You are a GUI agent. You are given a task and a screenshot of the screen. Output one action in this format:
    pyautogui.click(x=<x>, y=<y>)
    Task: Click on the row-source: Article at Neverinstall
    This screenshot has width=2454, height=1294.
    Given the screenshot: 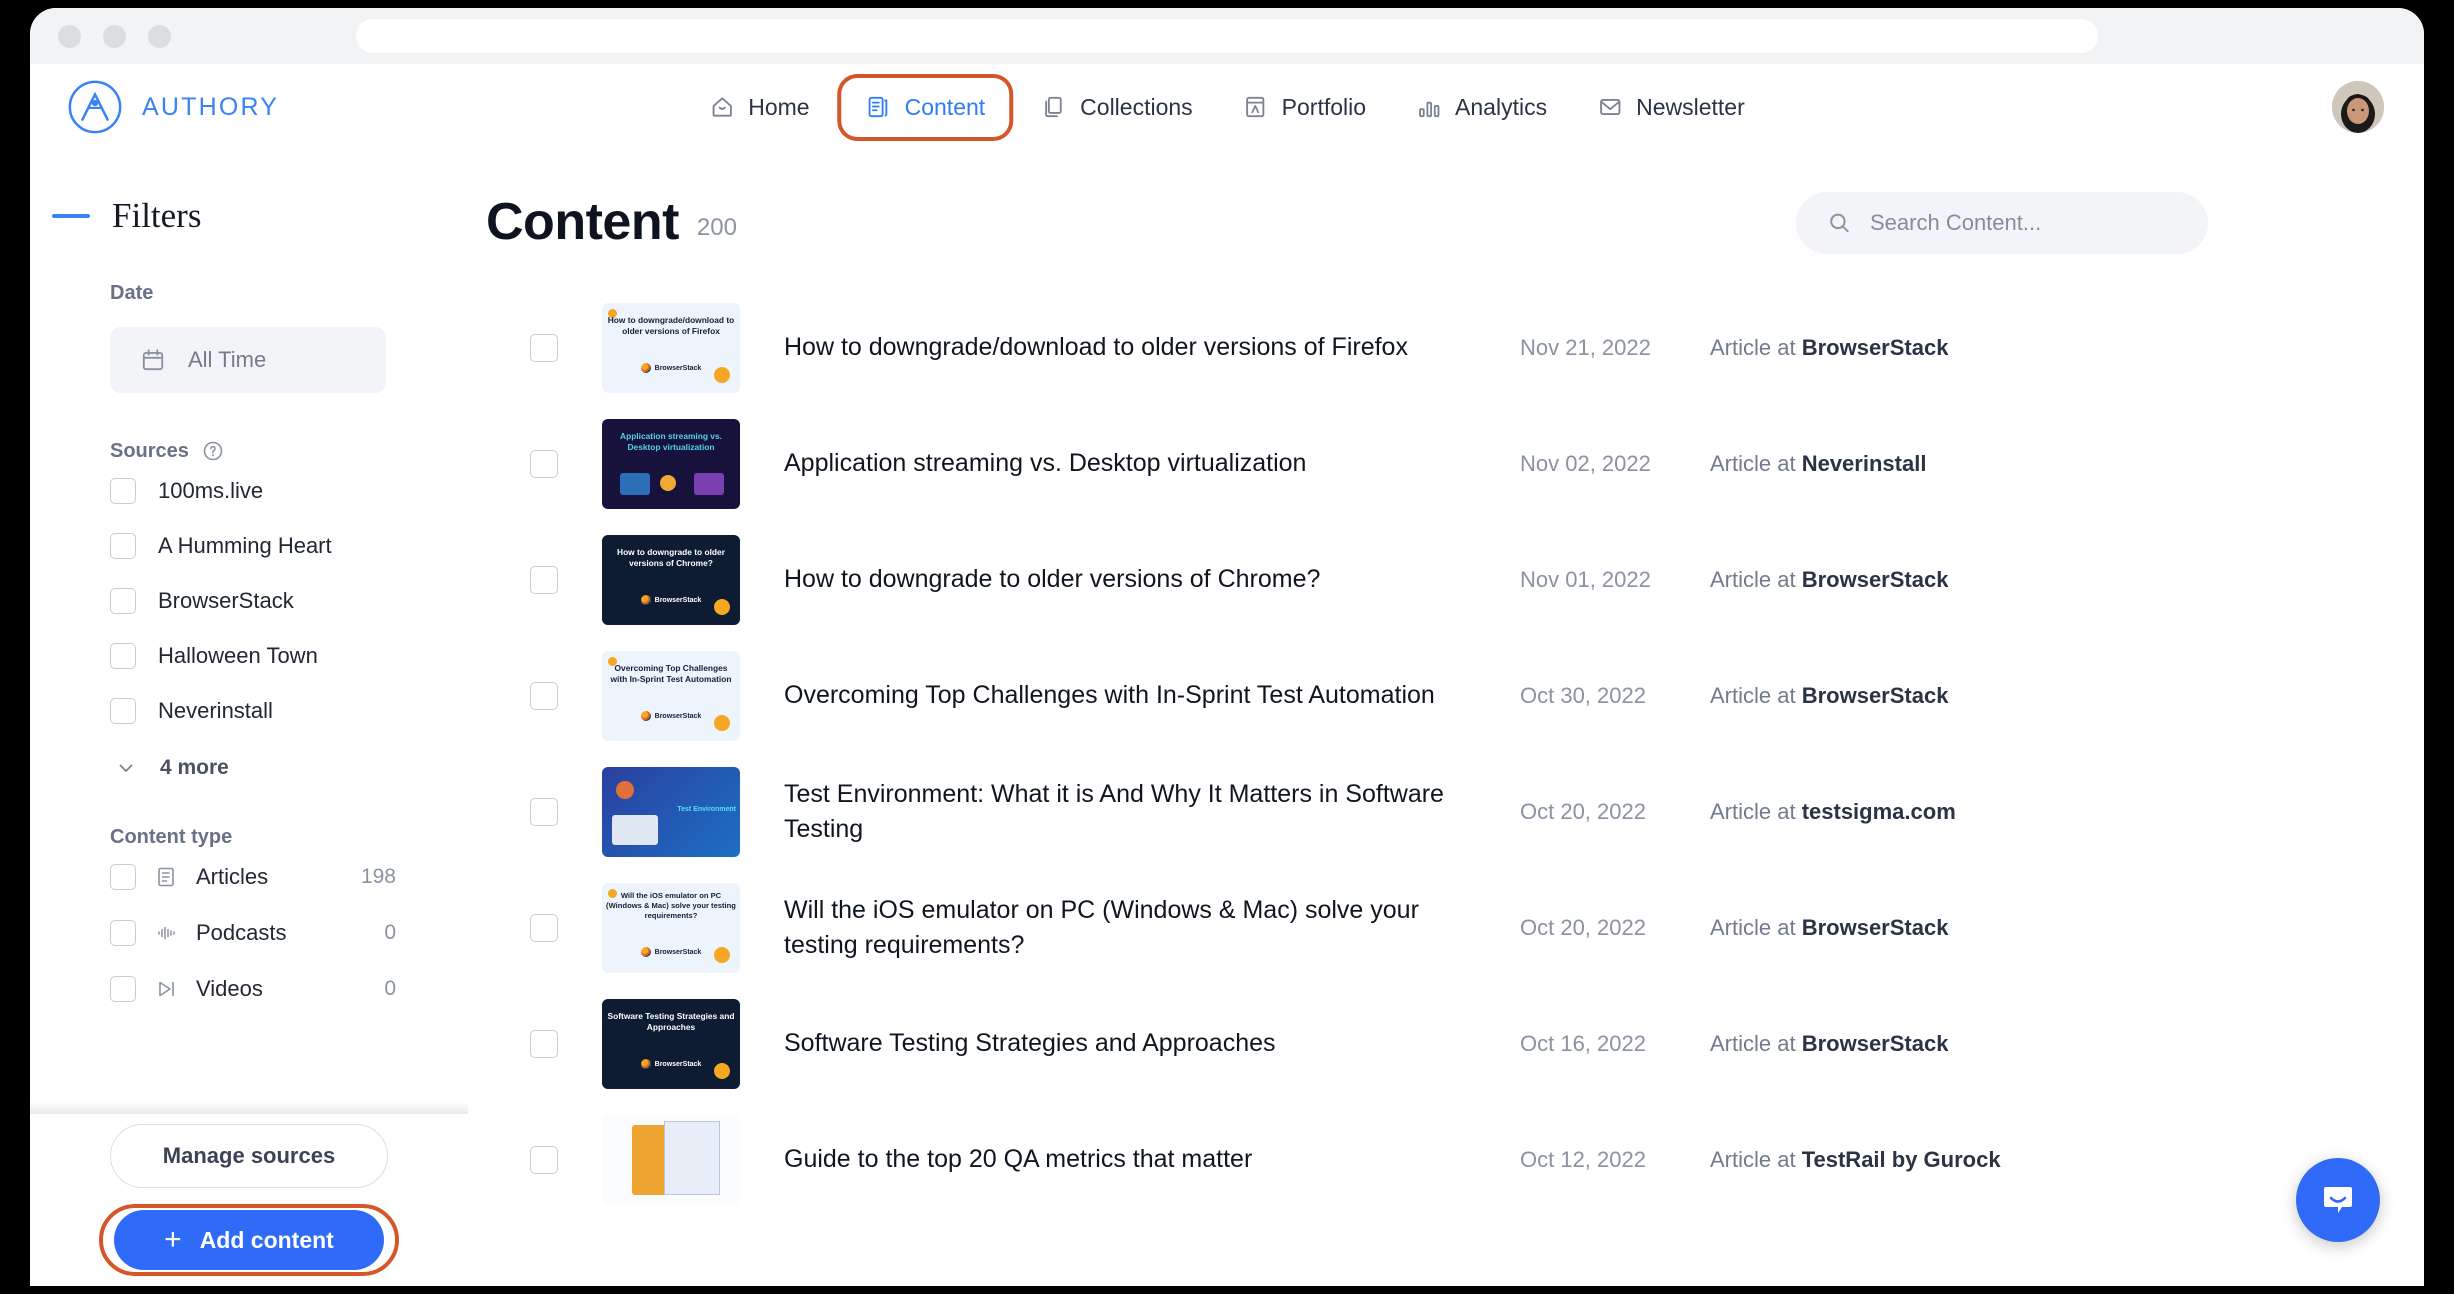 What is the action you would take?
    pyautogui.click(x=1880, y=464)
    